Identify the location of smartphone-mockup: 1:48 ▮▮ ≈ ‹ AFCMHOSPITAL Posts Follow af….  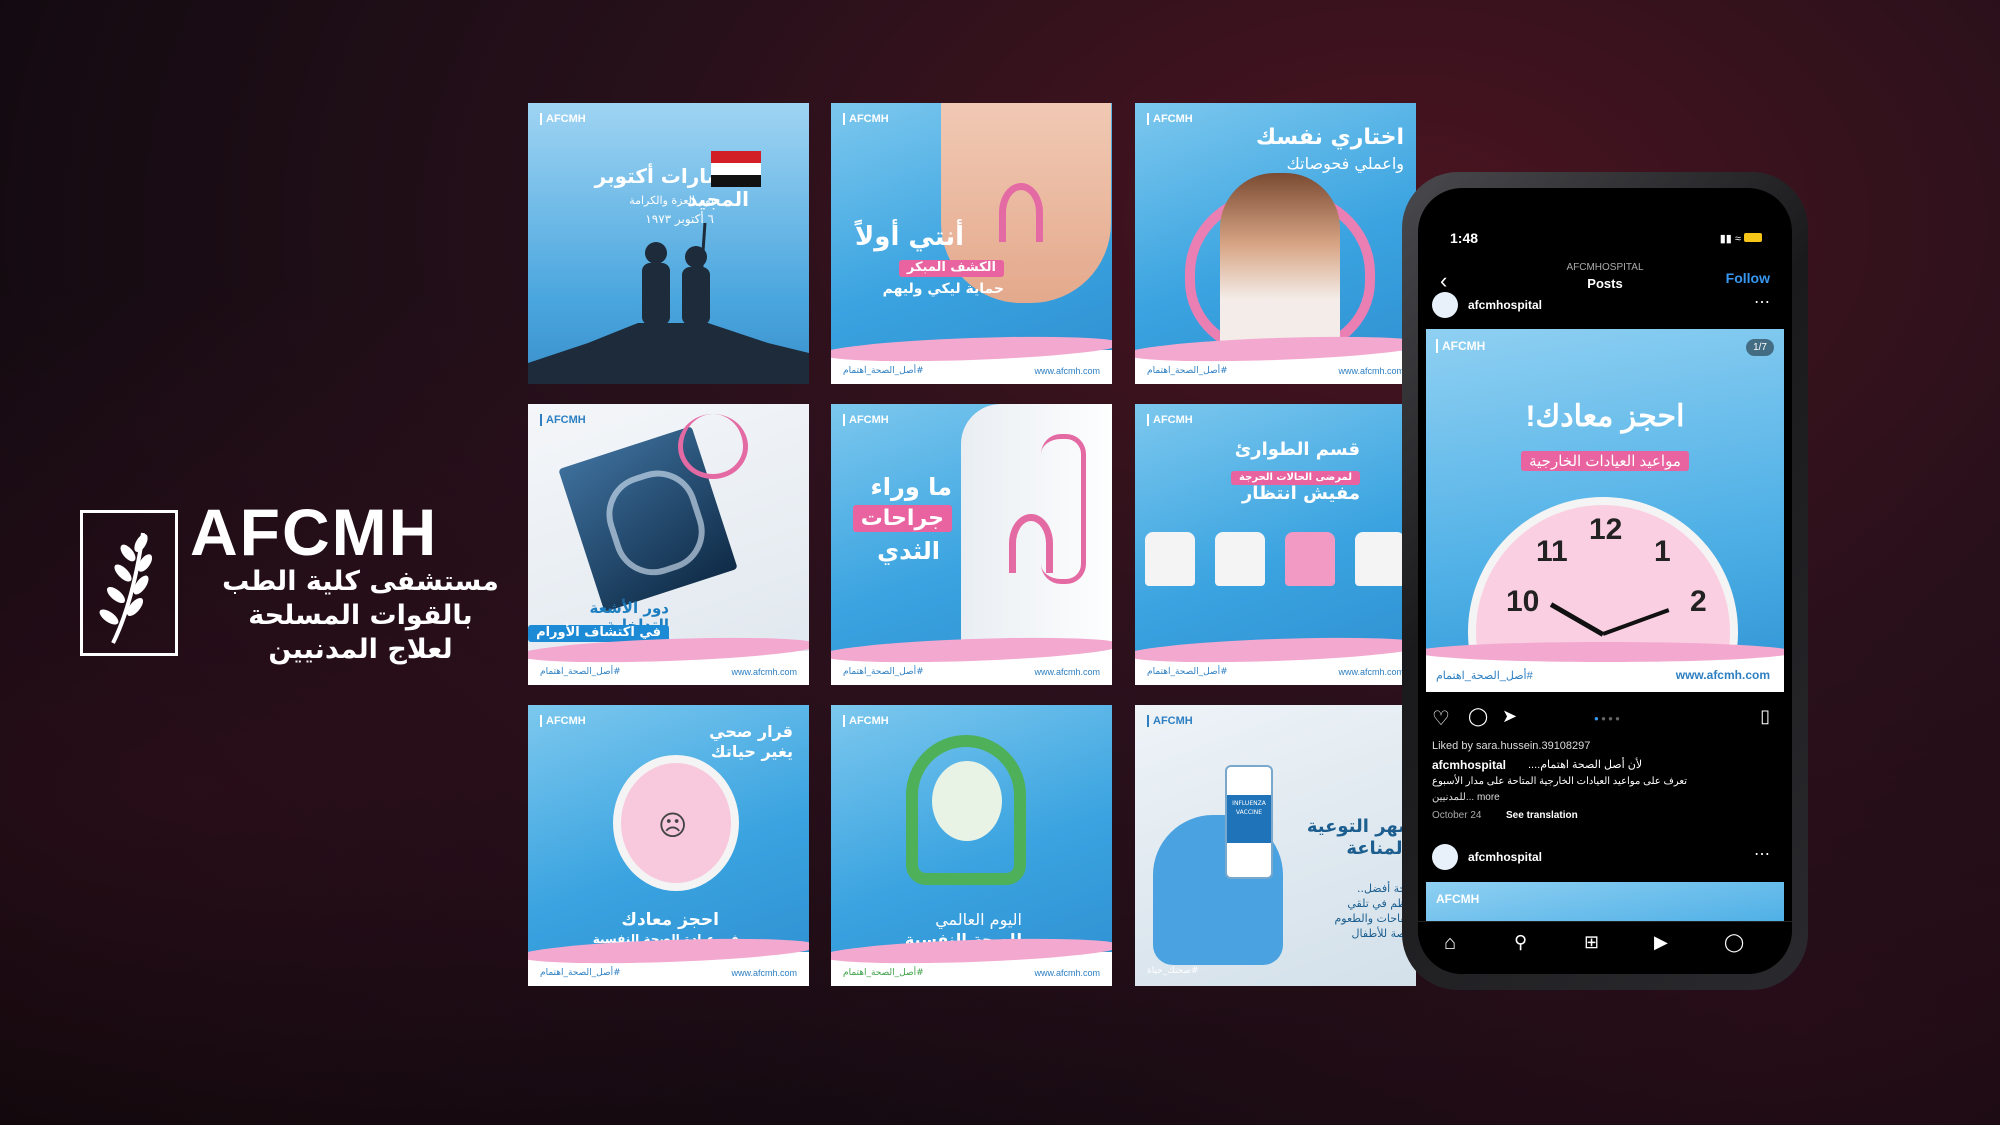
(1605, 581).